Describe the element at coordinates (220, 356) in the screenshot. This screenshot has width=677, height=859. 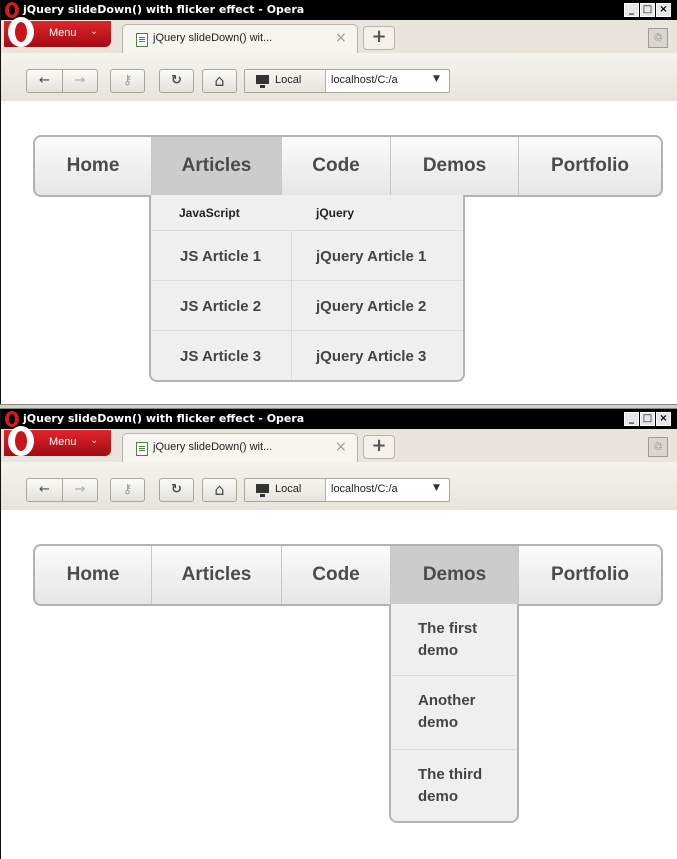
I see `dropdown-link-js-article-3: JS Article 3` at that location.